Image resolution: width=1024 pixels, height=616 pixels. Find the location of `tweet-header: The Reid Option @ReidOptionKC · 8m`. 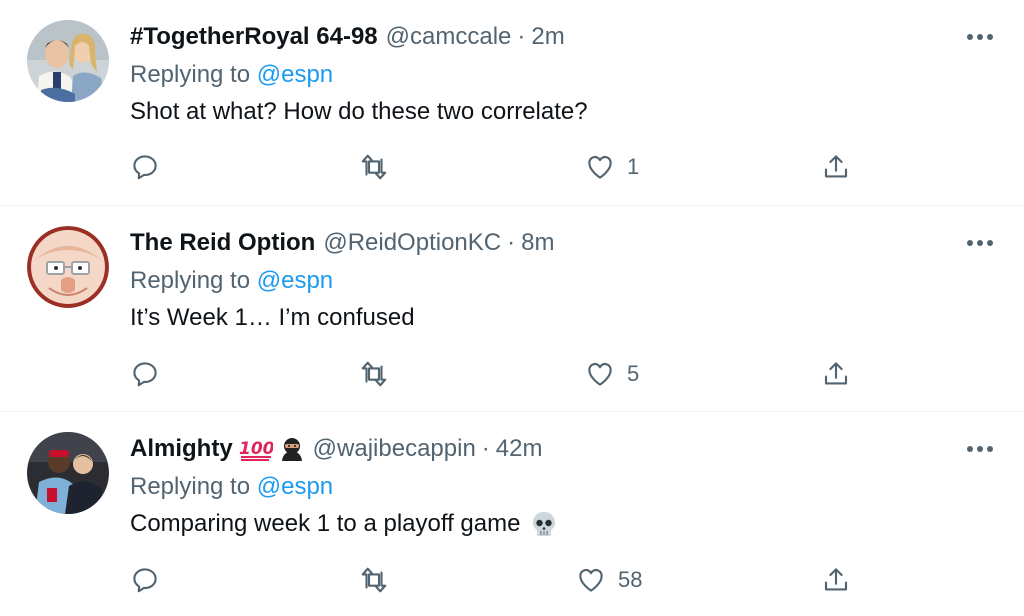

tweet-header: The Reid Option @ReidOptionKC · 8m is located at coordinates (562, 243).